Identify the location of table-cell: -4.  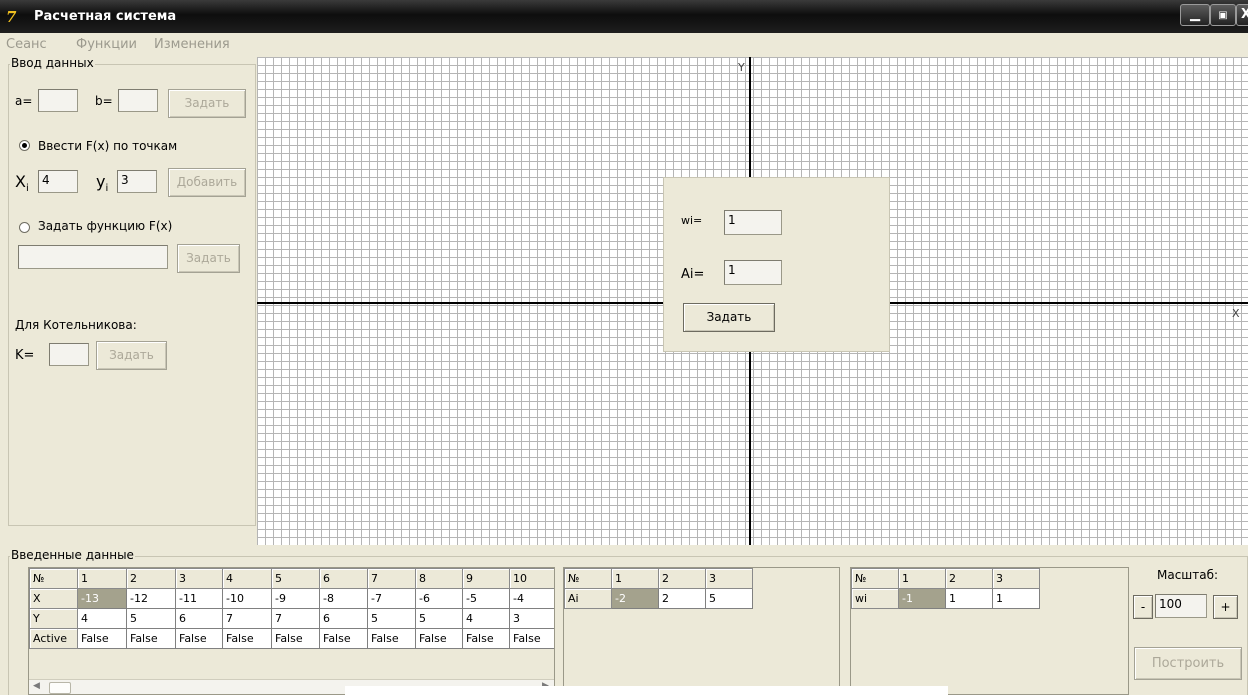
(531, 598).